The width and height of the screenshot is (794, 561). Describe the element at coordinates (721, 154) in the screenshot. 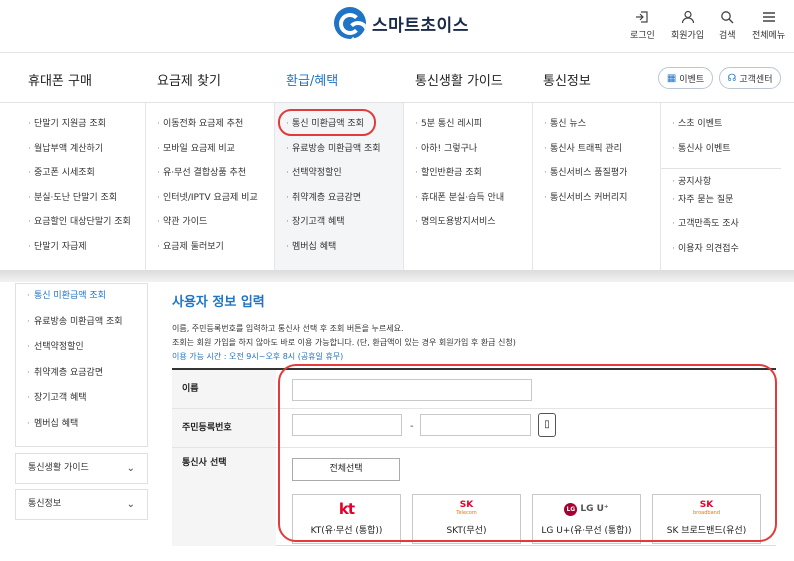

I see `mega-item: · 통신사 이벤트` at that location.